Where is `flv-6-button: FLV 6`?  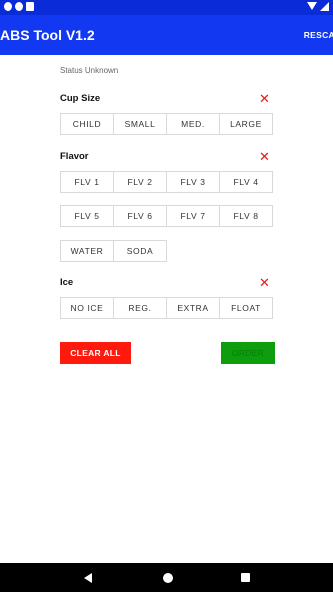
flv-6-button: FLV 6 is located at coordinates (140, 216).